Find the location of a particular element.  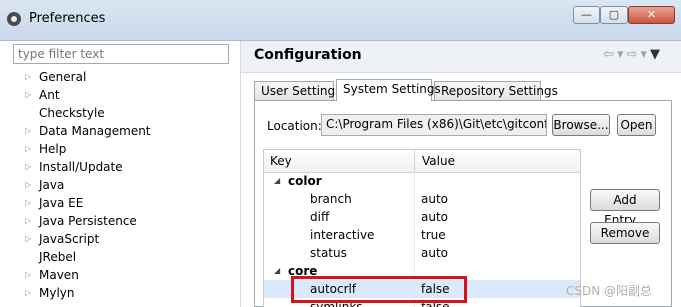

forward-menu-icon: ▾ is located at coordinates (645, 54).